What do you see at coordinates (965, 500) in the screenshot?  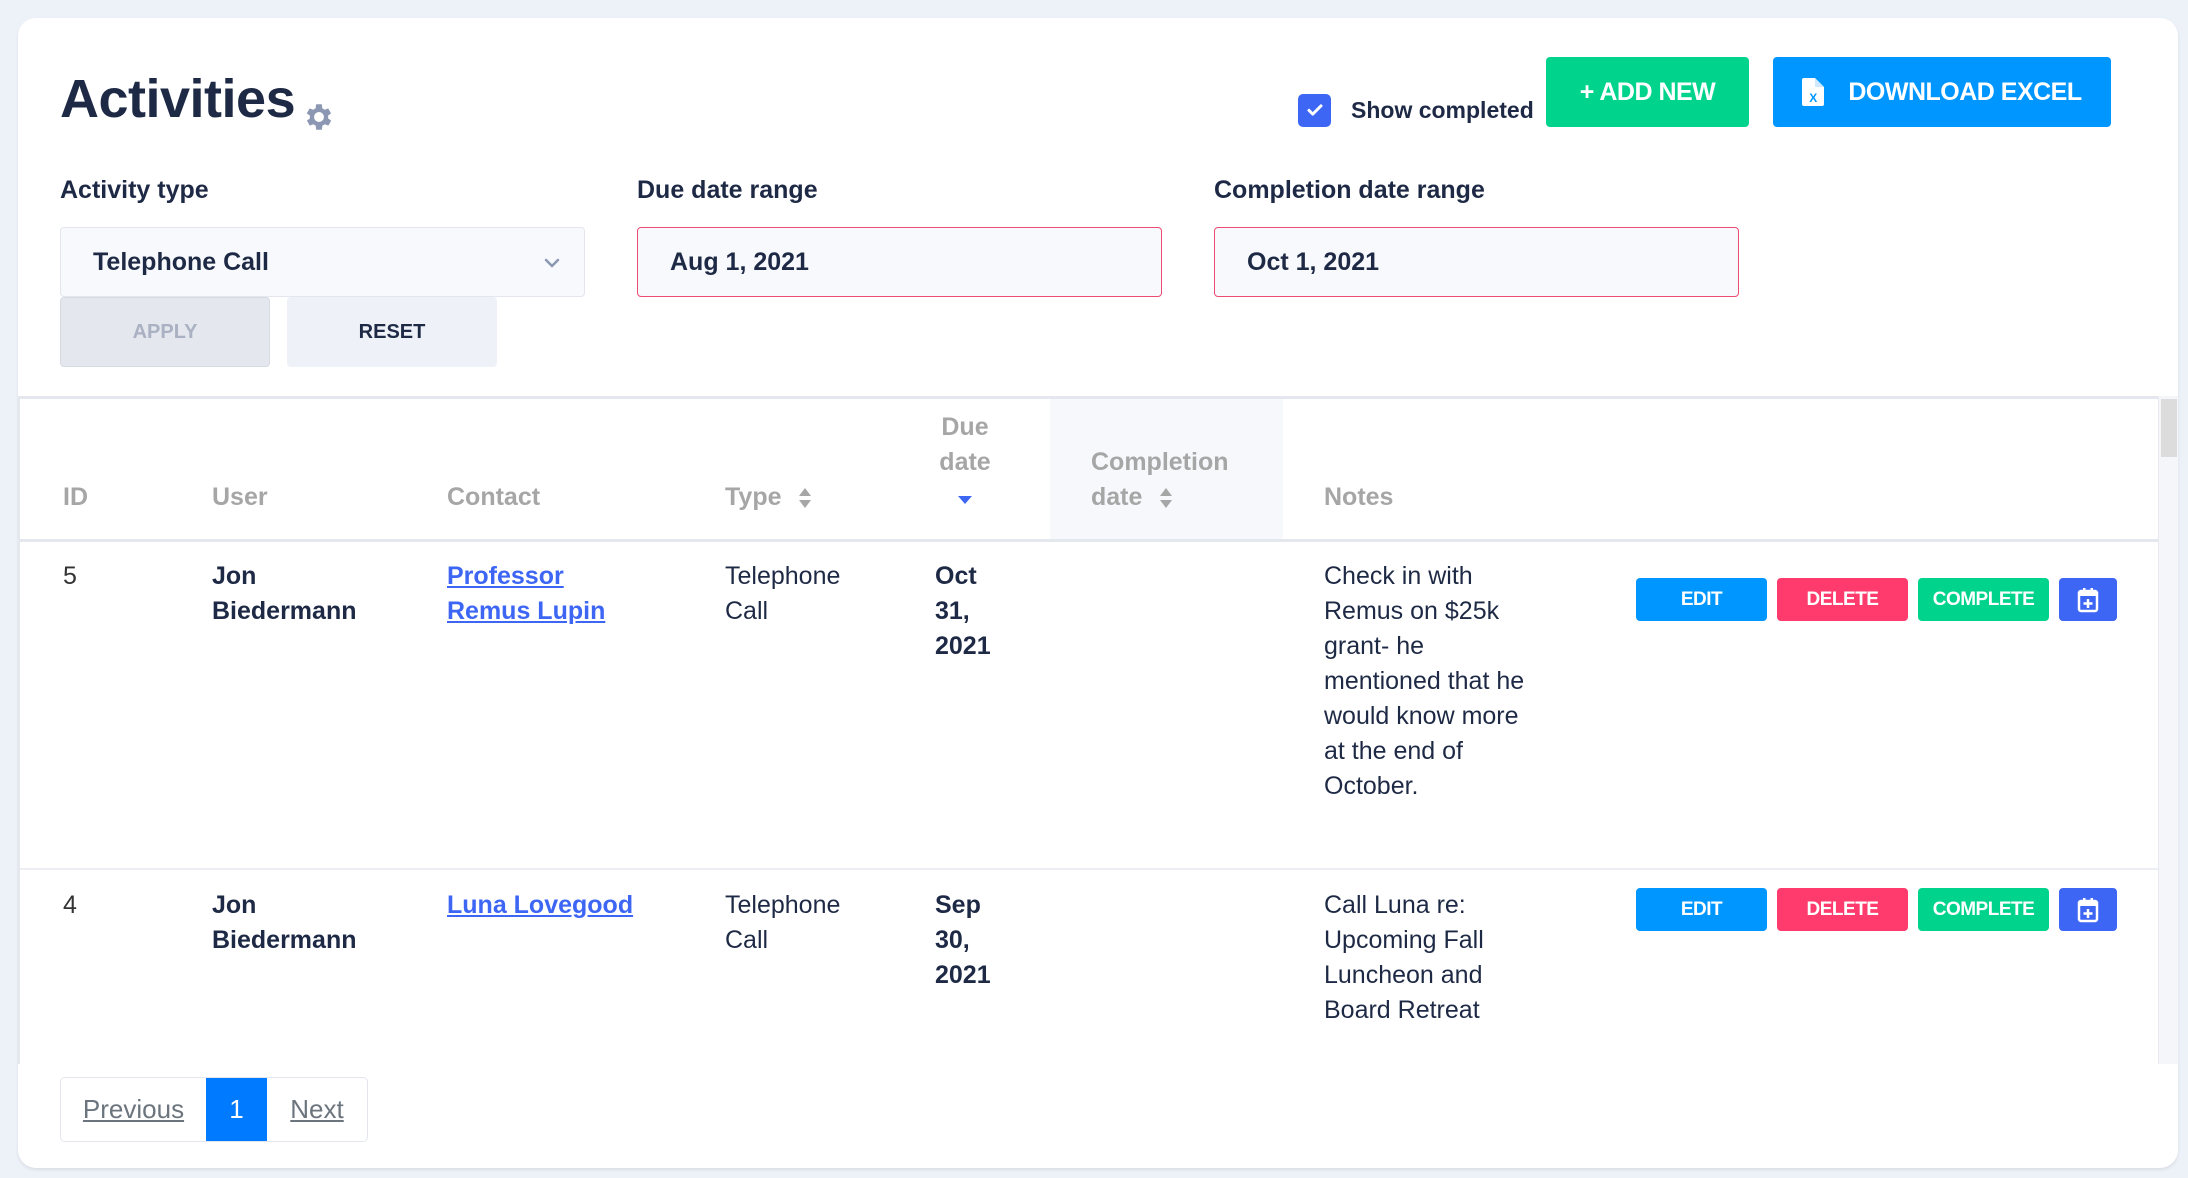 I see `sort-descending-icon` at bounding box center [965, 500].